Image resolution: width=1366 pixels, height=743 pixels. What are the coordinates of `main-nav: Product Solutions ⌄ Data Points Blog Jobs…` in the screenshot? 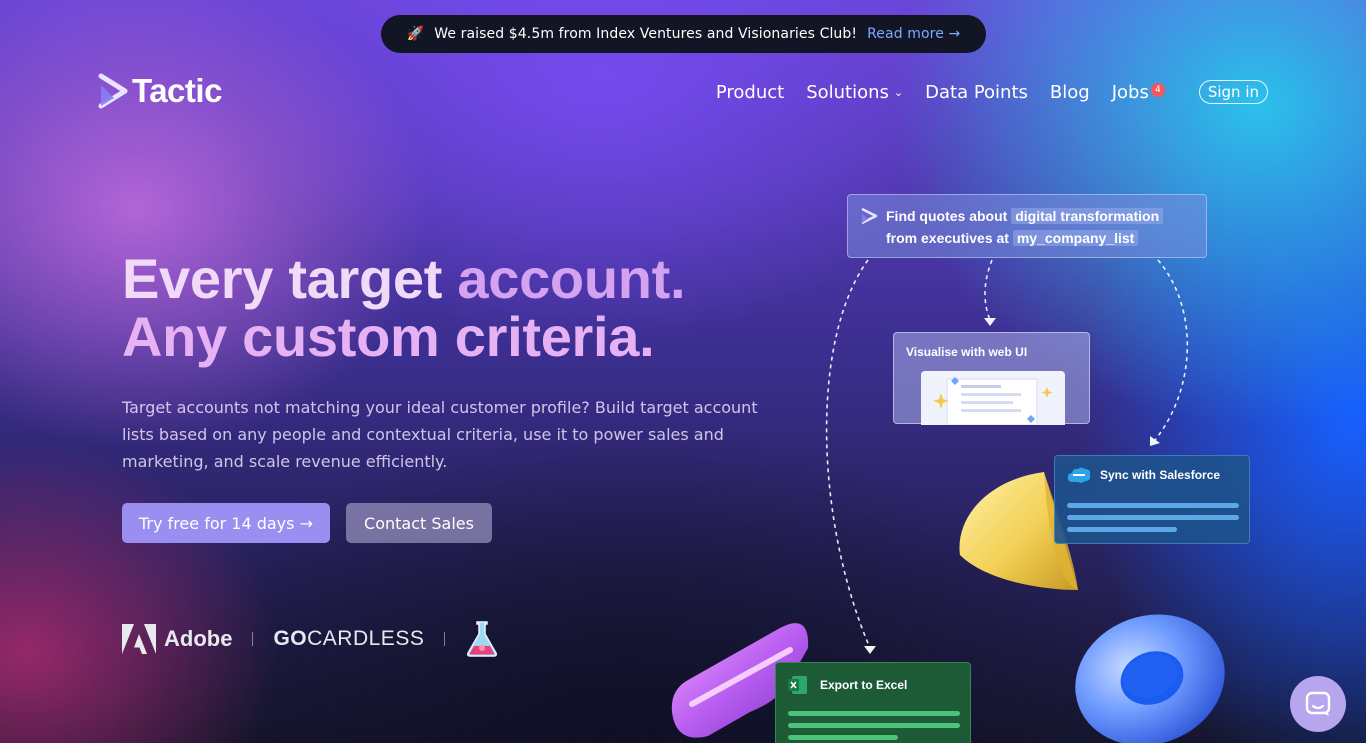 It's located at (992, 92).